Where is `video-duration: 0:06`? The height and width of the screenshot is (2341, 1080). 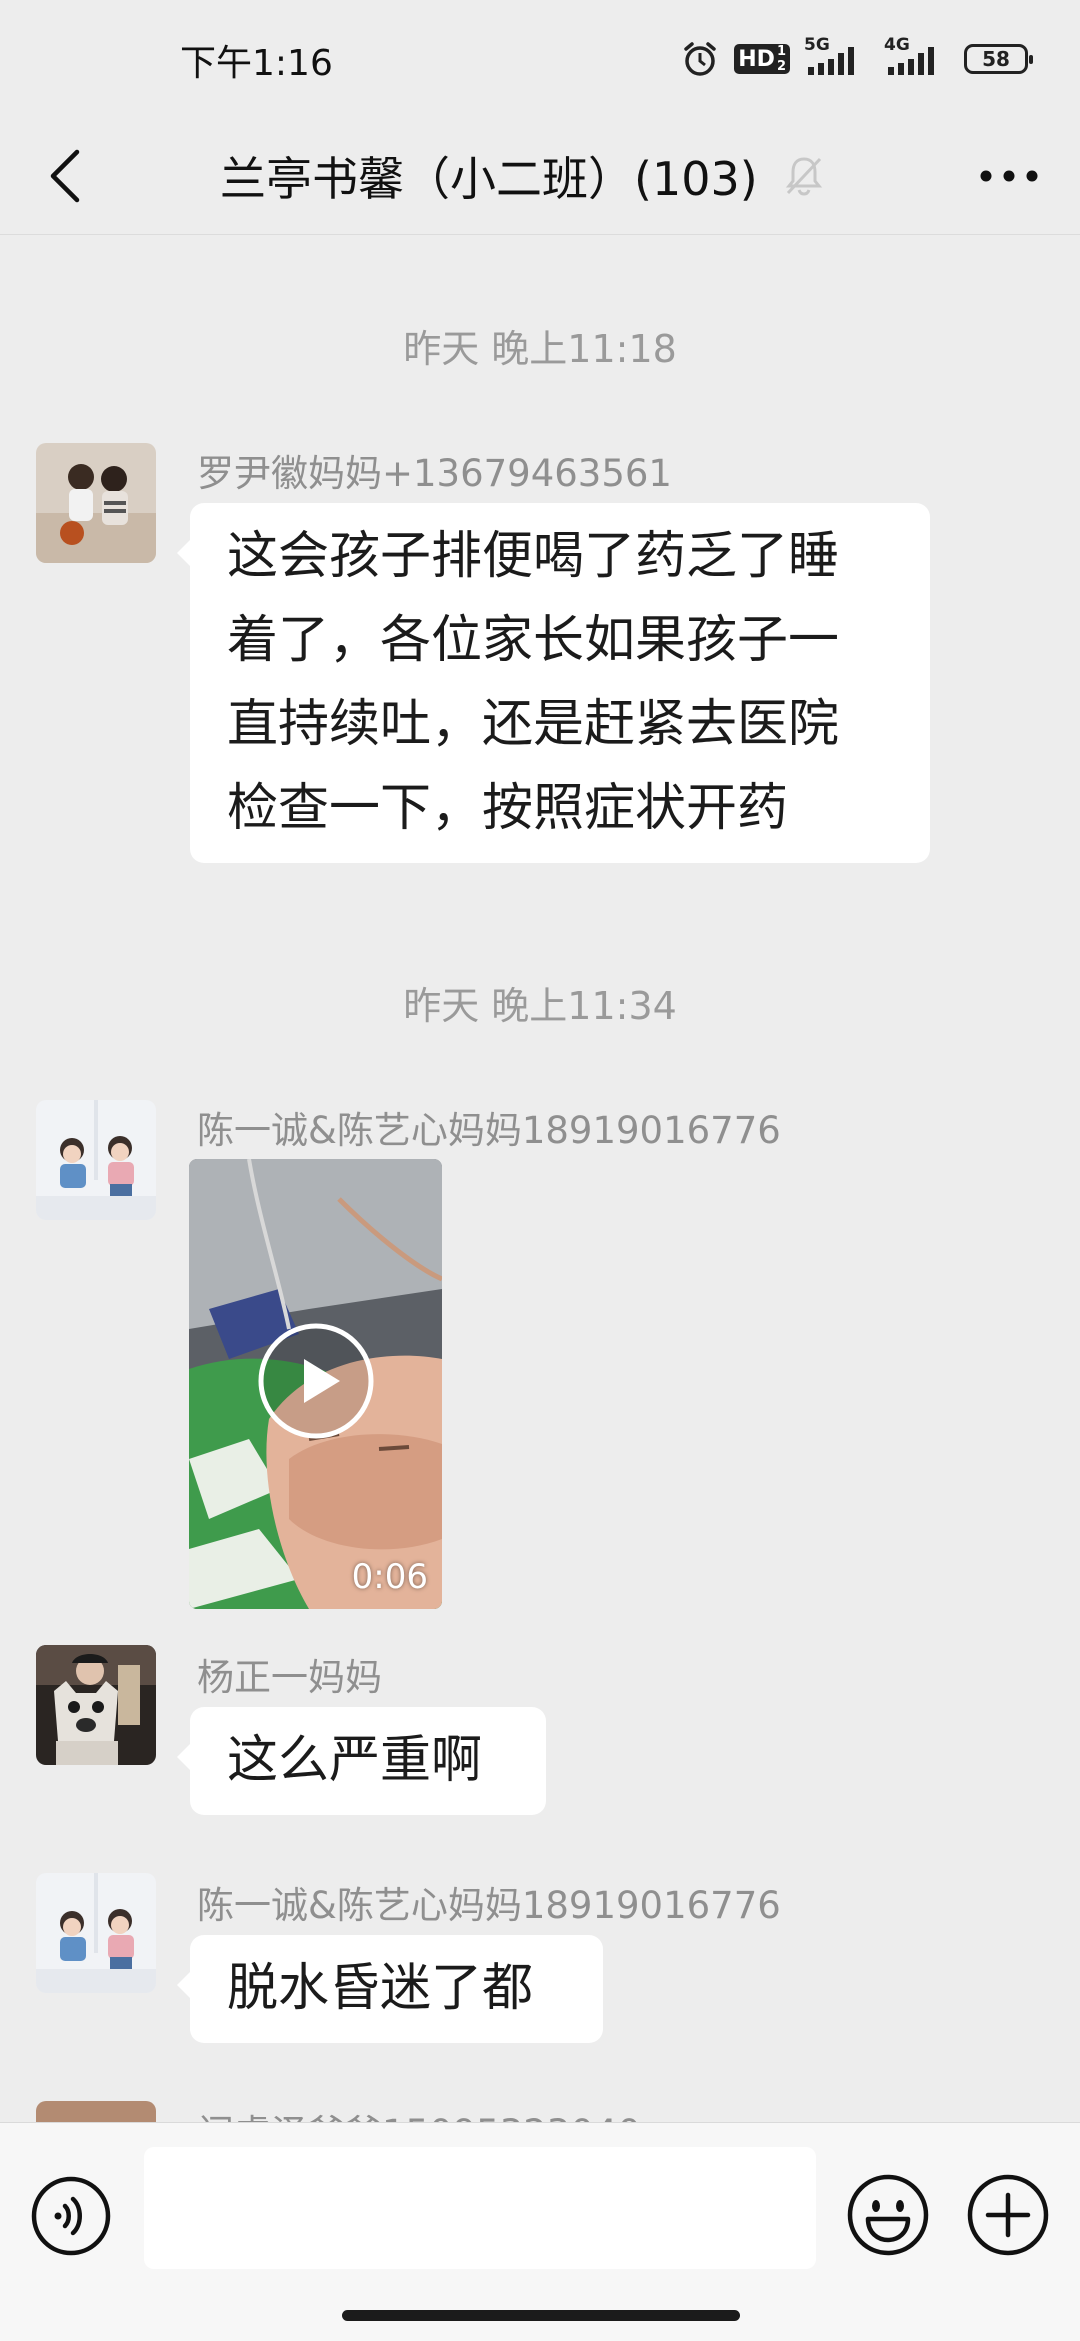 video-duration: 0:06 is located at coordinates (389, 1577).